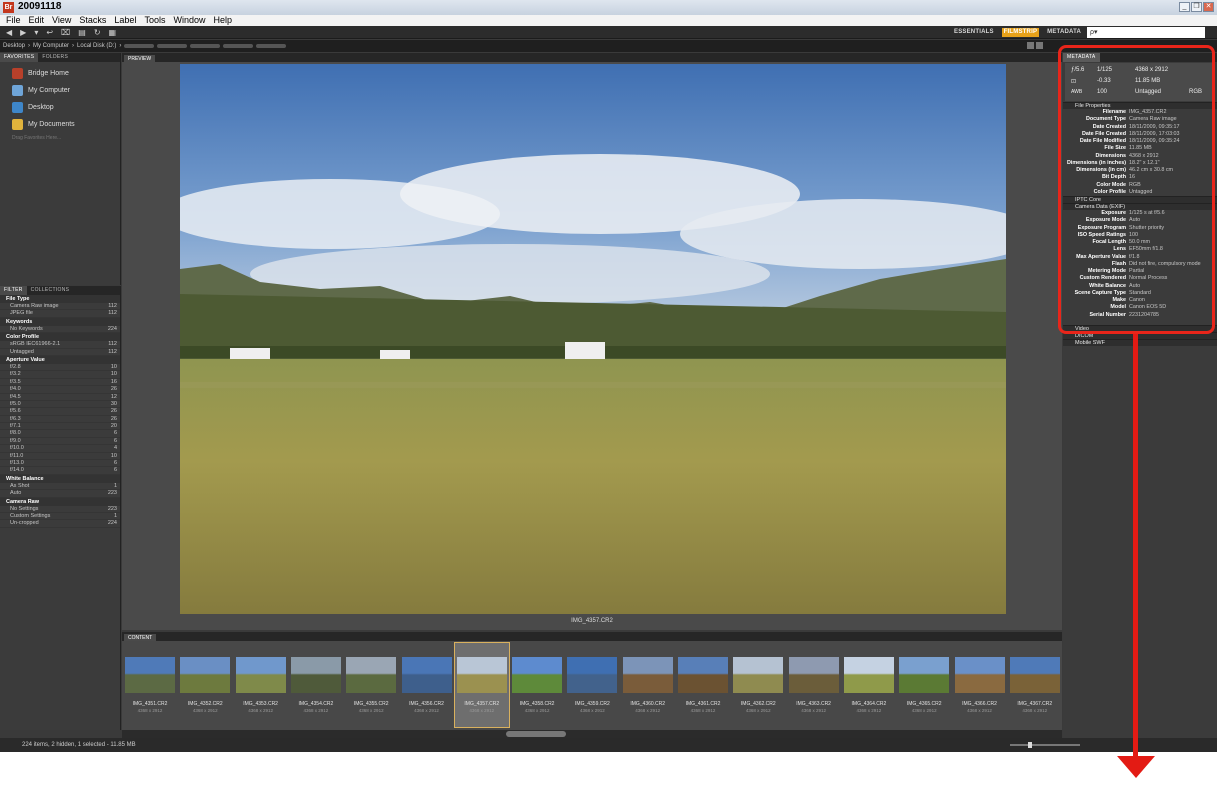 The width and height of the screenshot is (1217, 787). I want to click on filmstrip-thumbnail: IMG_4361.CR2 4368 x 2912, so click(703, 685).